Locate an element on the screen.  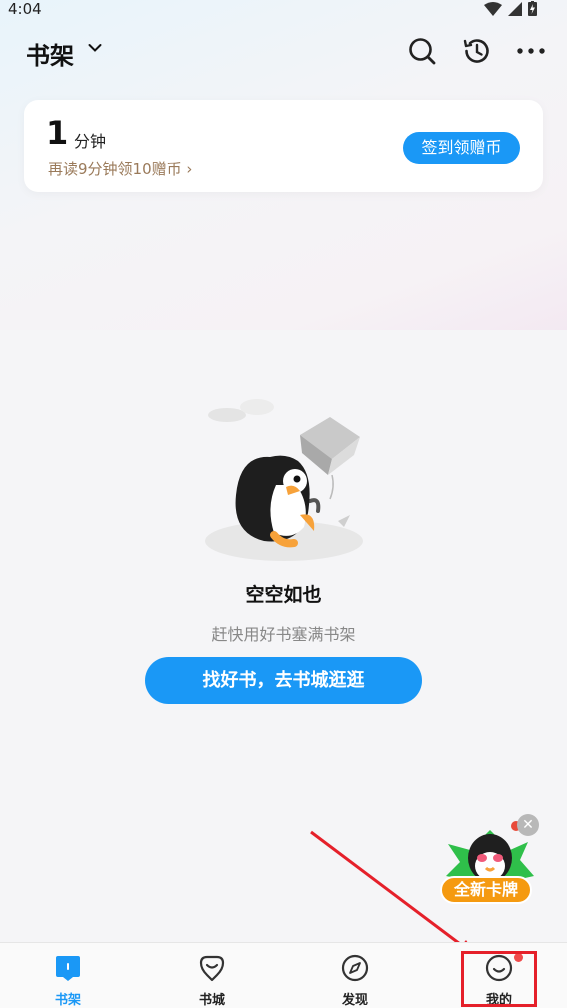
status-icons is located at coordinates (510, 8).